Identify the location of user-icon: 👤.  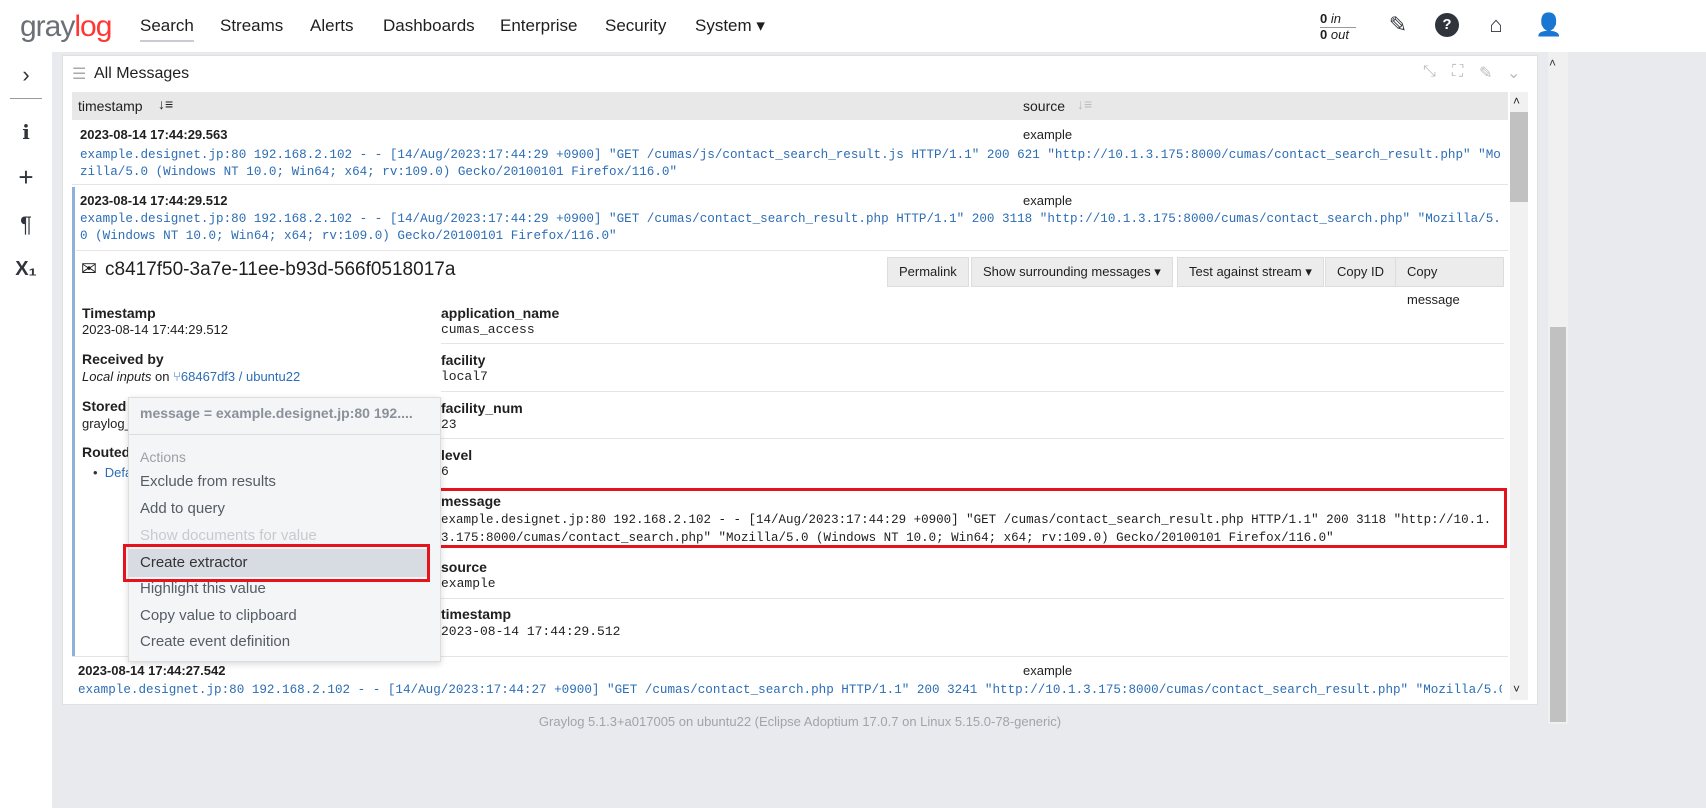
(1548, 25).